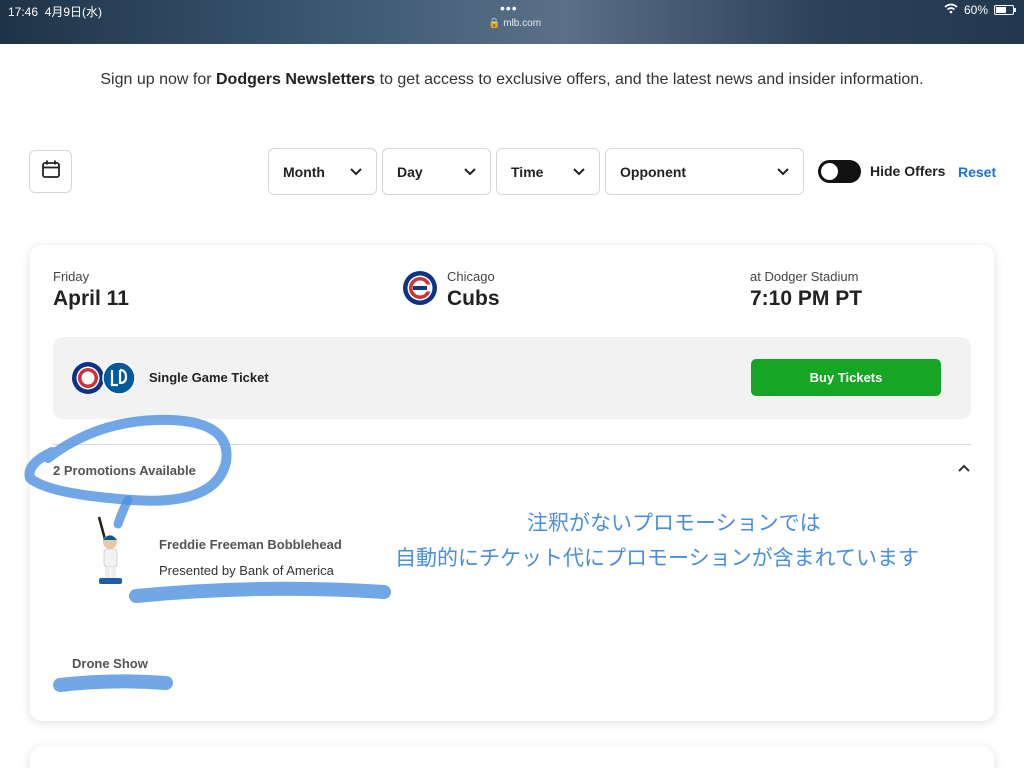  I want to click on game-venue: at Dodger Stadium, so click(804, 276).